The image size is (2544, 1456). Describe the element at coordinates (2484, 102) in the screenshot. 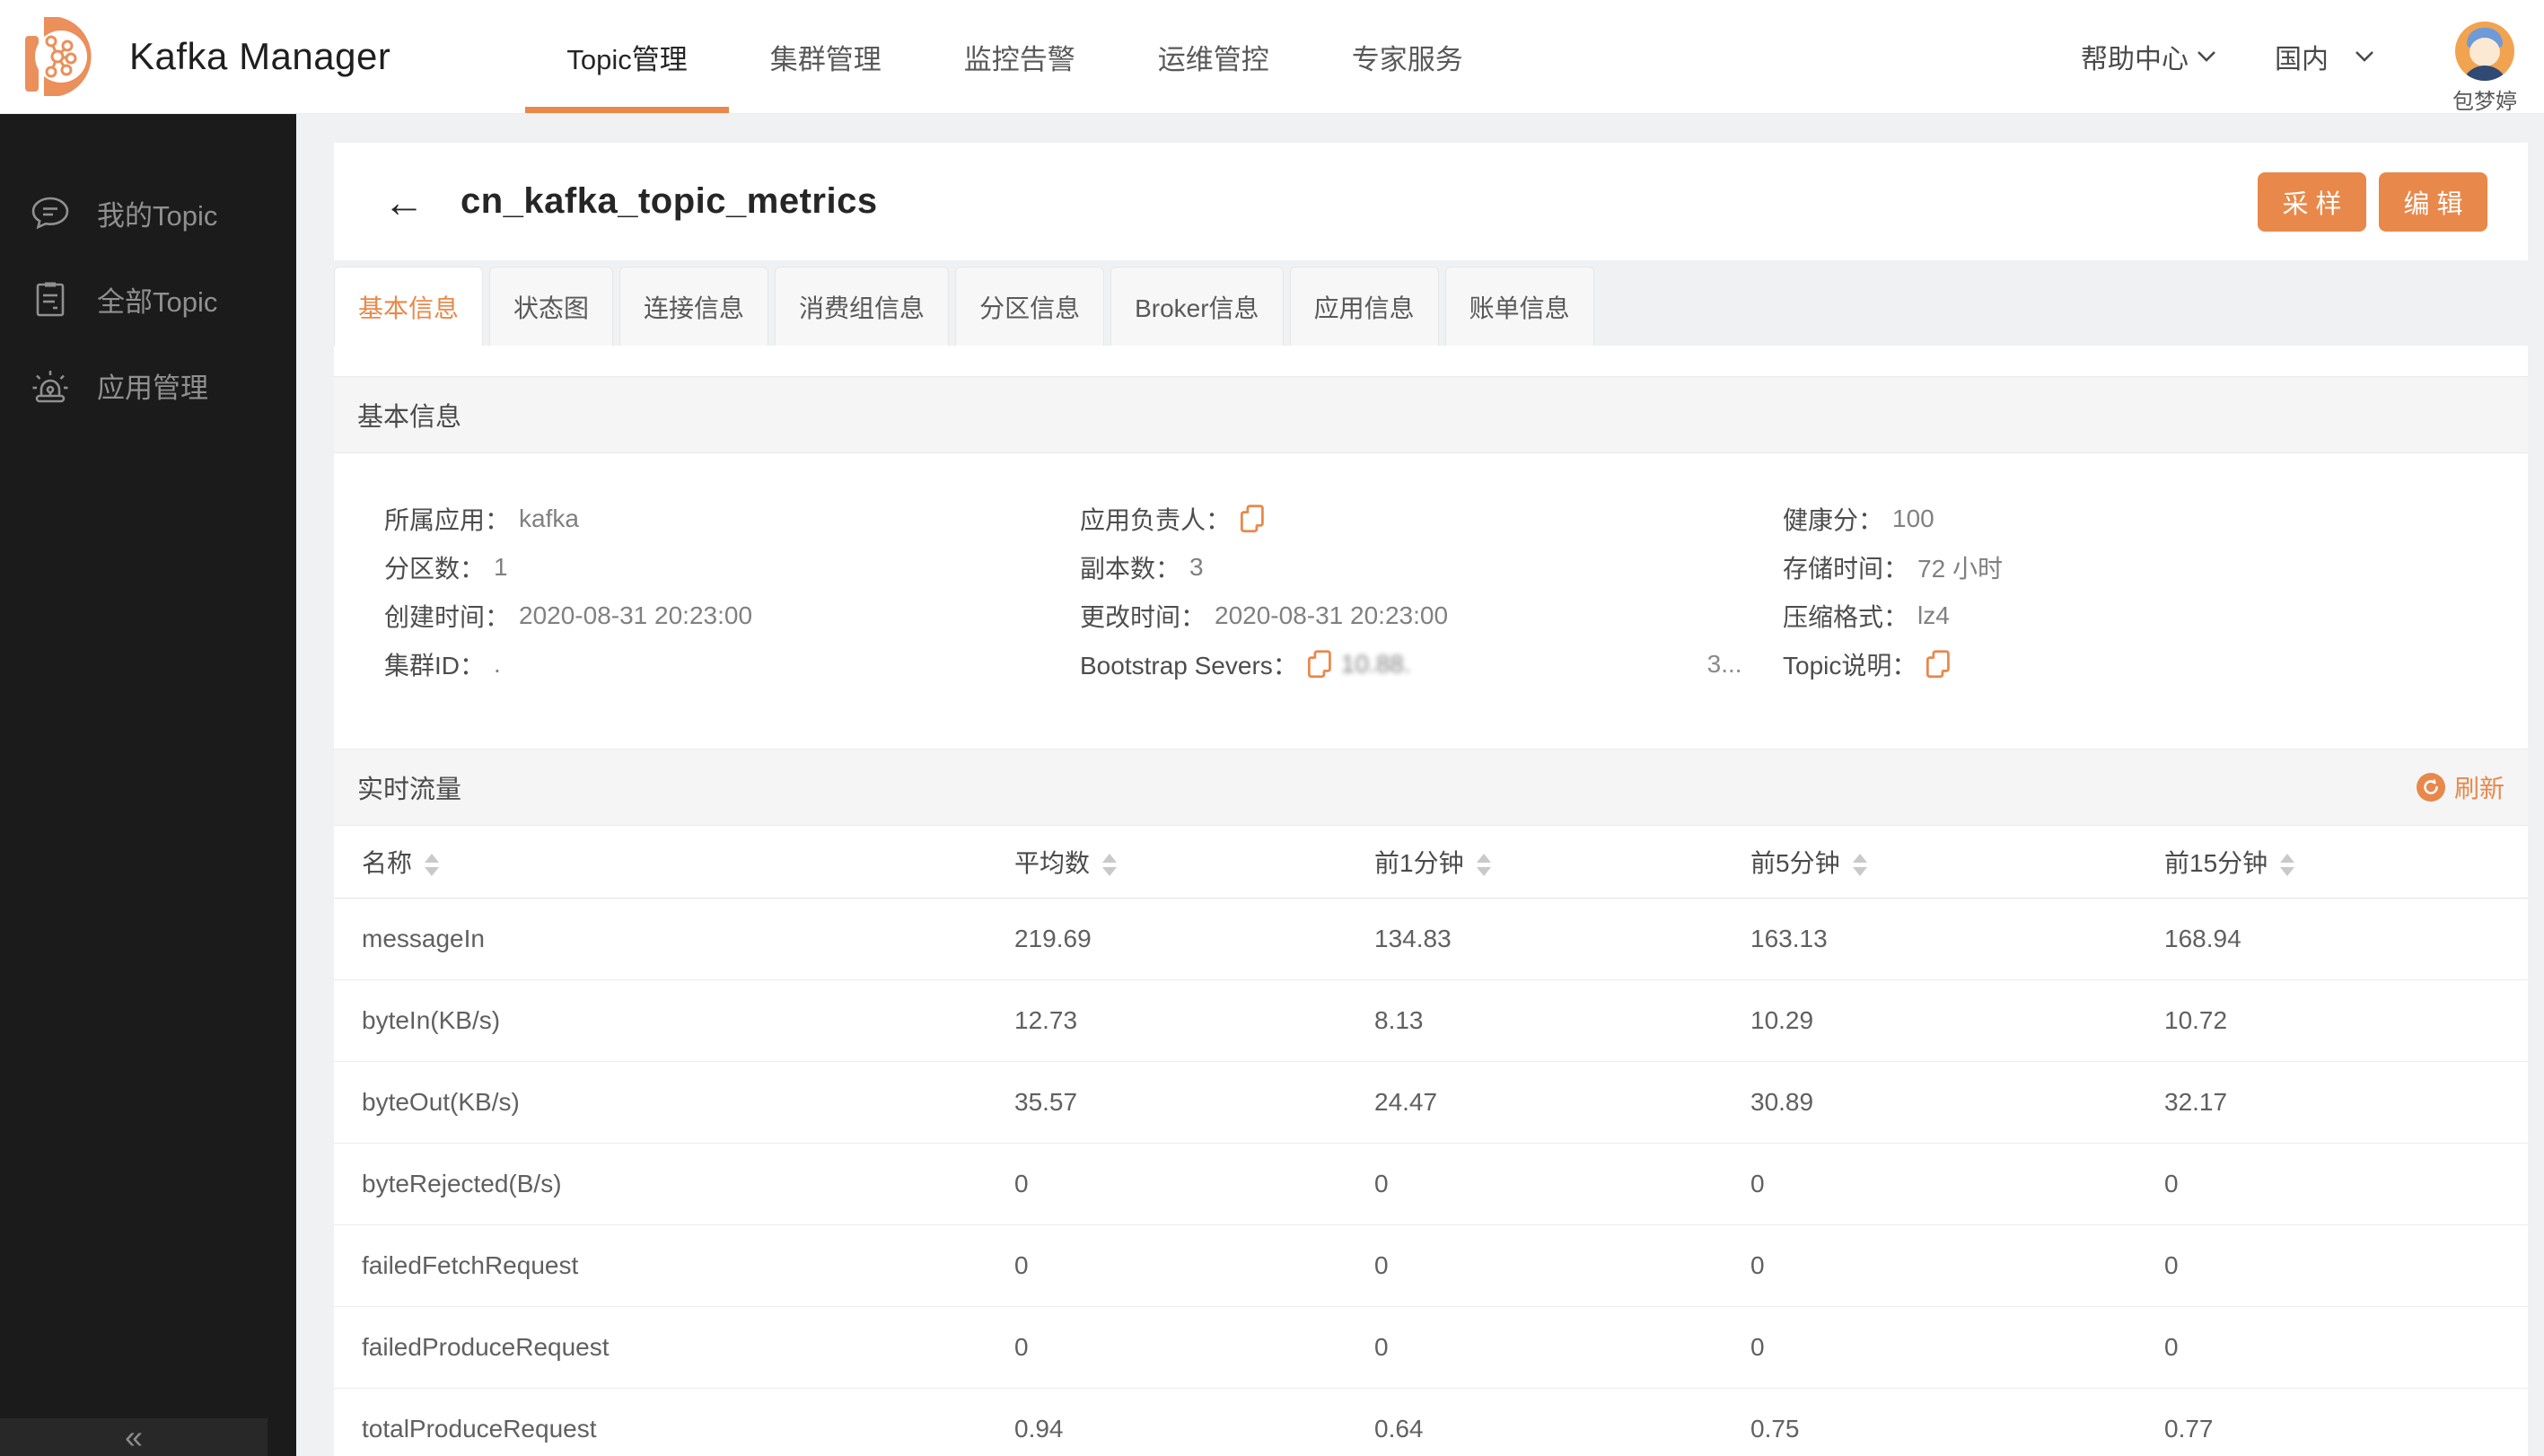

I see `user-name: 包梦婷` at that location.